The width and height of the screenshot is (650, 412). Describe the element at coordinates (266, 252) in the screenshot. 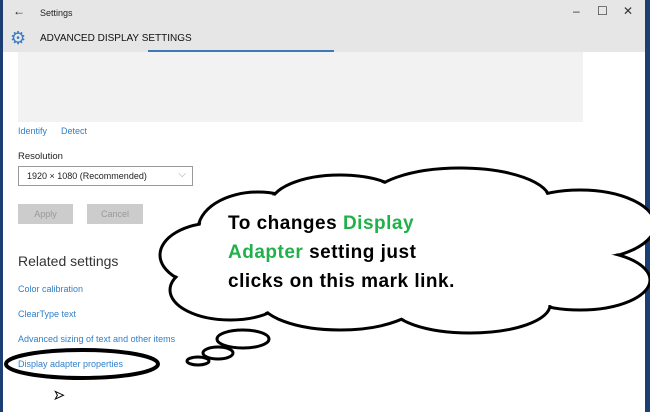

I see `annotation-highlight: Adapter` at that location.